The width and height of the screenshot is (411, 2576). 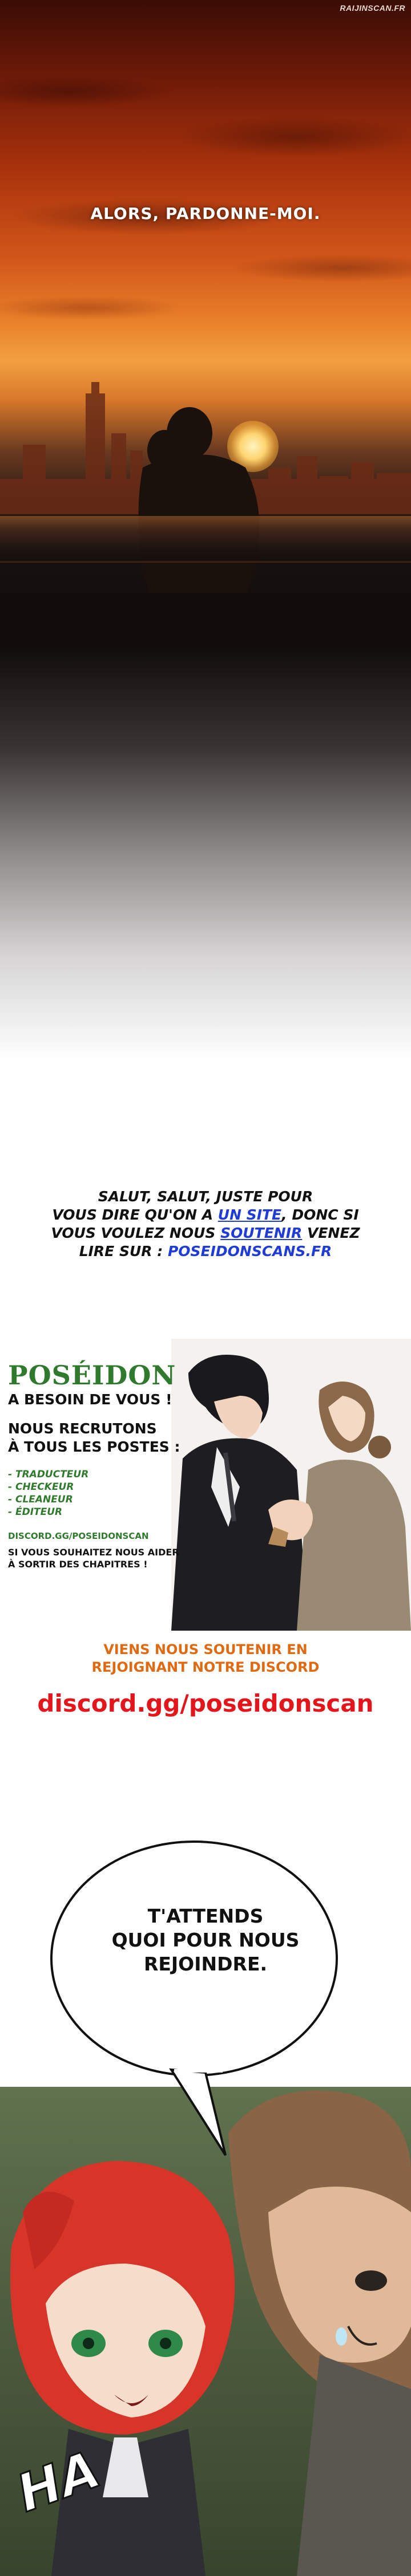 I want to click on panel-caption: ALORS, PARDONNE-MOI., so click(x=205, y=213).